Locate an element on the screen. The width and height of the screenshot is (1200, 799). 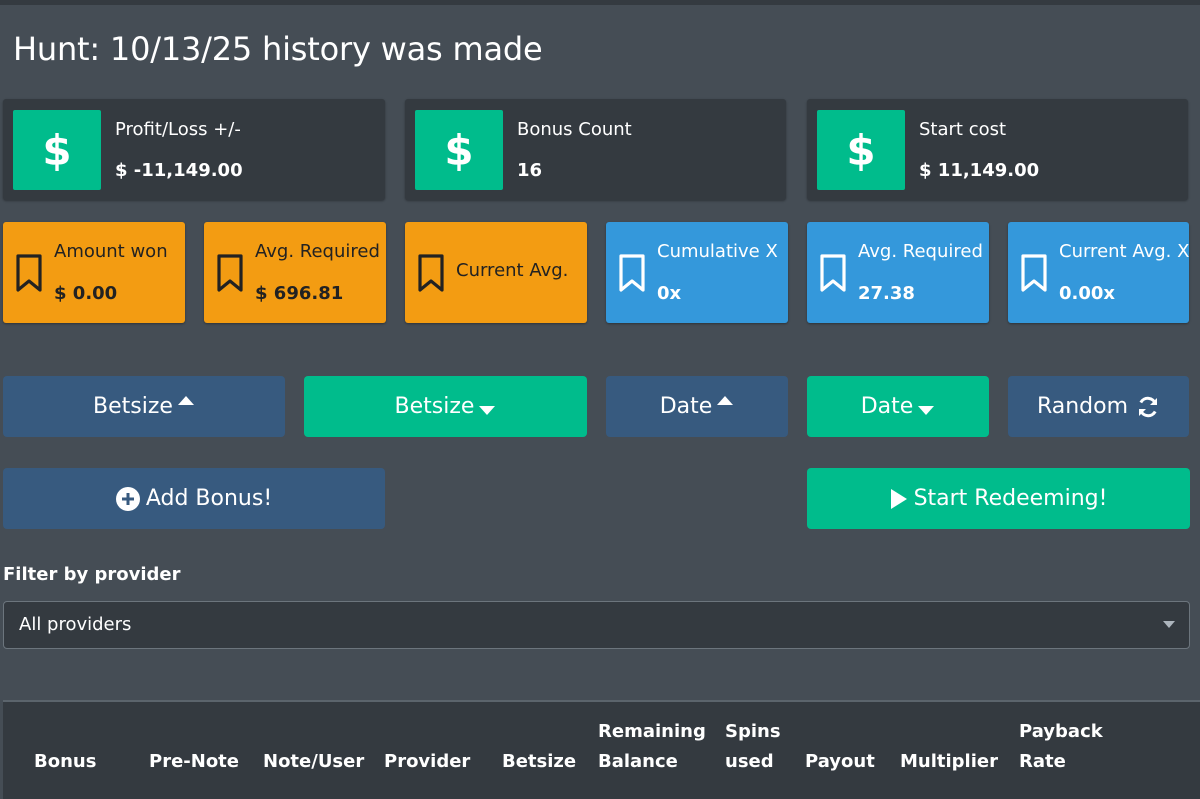
sort-random-button: Random is located at coordinates (1098, 406).